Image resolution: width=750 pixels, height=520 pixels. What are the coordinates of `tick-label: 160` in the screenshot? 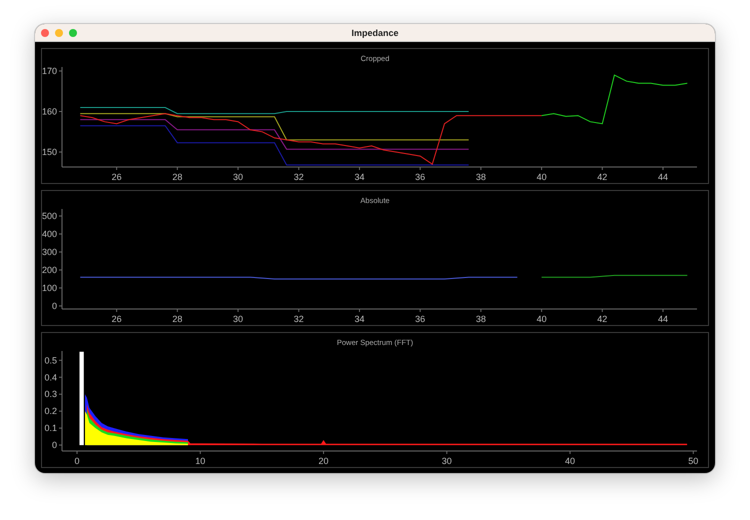 It's located at (49, 111).